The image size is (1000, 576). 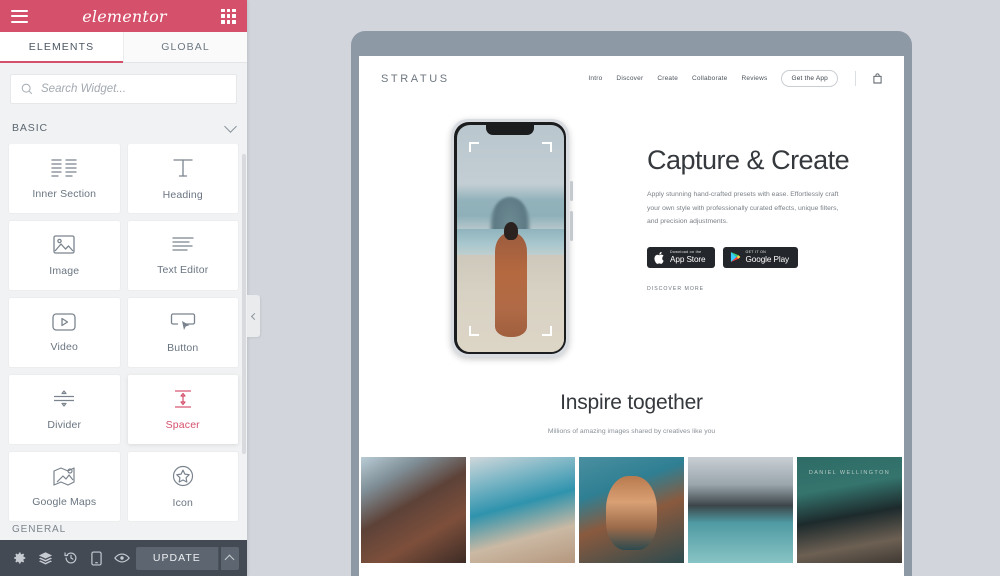 What do you see at coordinates (62, 47) in the screenshot?
I see `tab-elements: ELEMENTS` at bounding box center [62, 47].